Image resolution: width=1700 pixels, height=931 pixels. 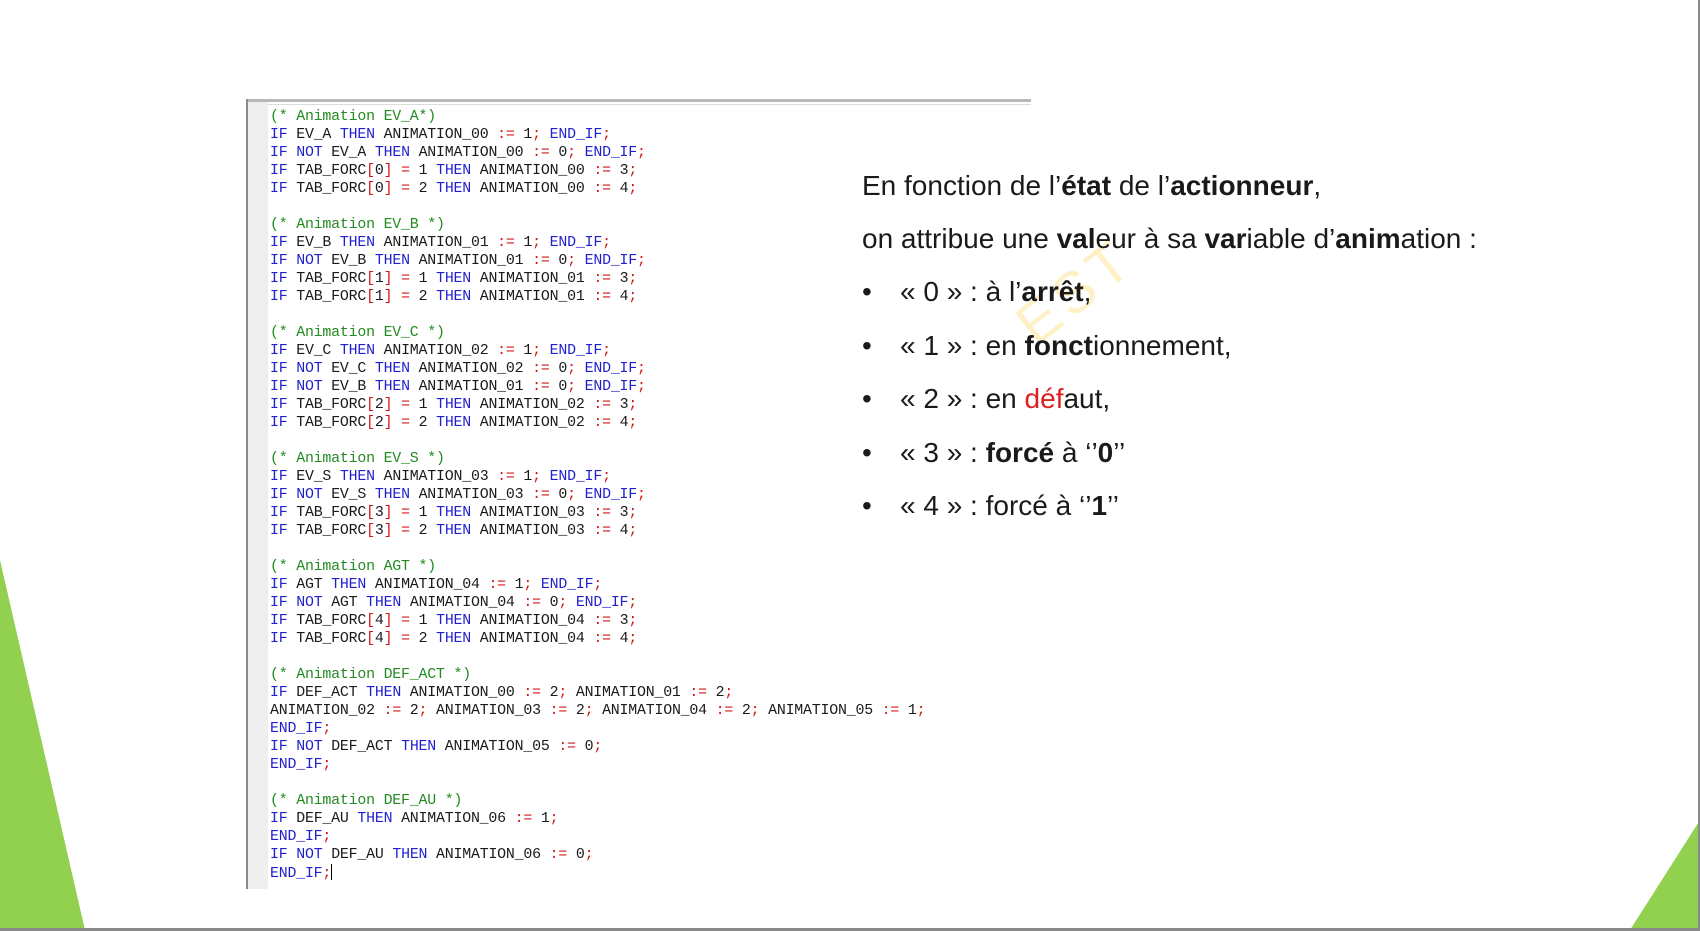 What do you see at coordinates (961, 291) in the screenshot?
I see `text-segment: « 0 » : à l’` at bounding box center [961, 291].